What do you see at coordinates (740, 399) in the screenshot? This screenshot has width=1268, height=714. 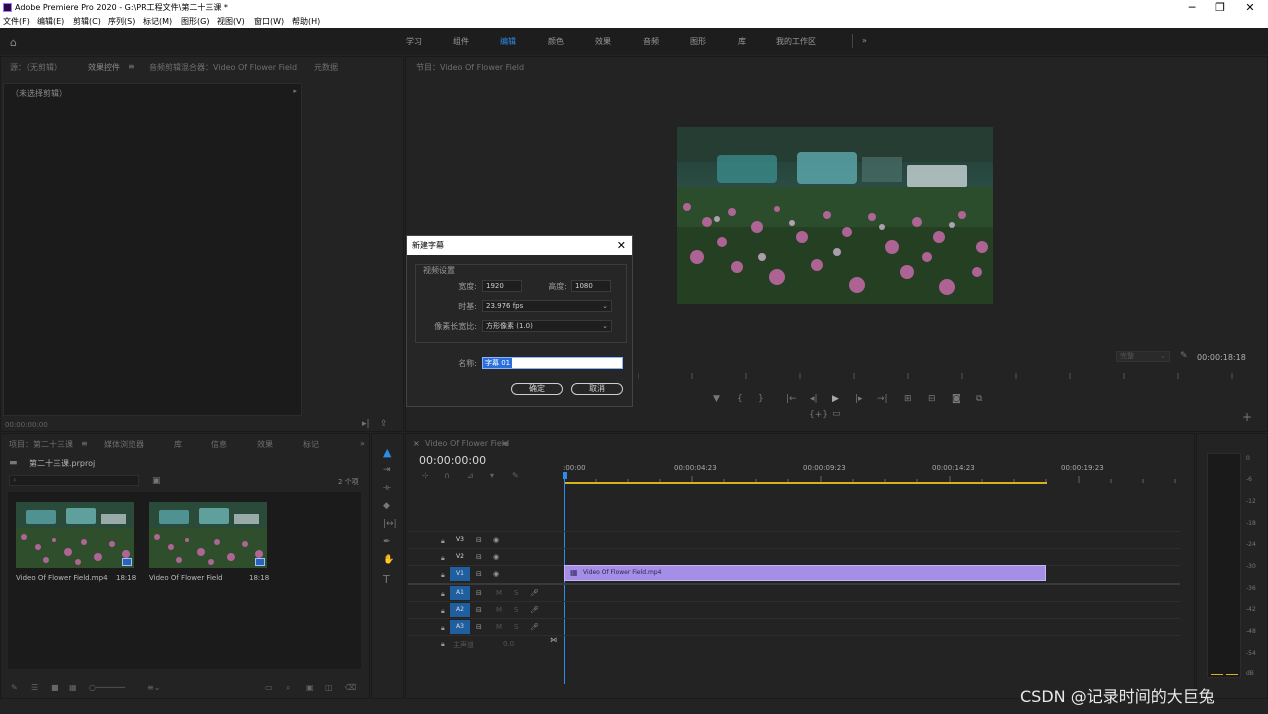 I see `mark-in-icon: {` at bounding box center [740, 399].